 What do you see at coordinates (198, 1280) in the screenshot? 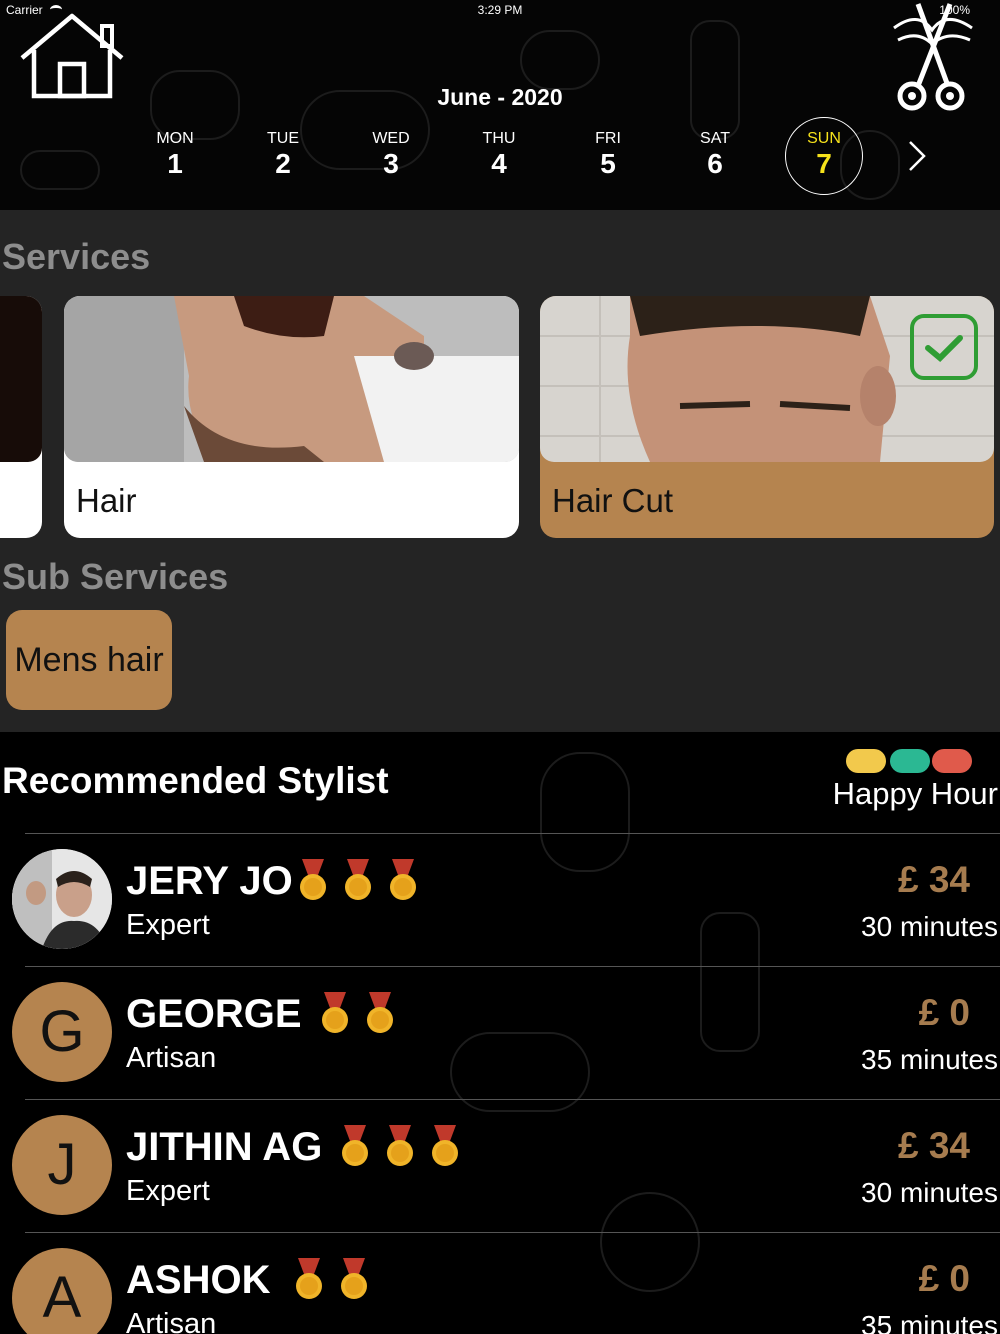
I see `stylist-name: ASHOK` at bounding box center [198, 1280].